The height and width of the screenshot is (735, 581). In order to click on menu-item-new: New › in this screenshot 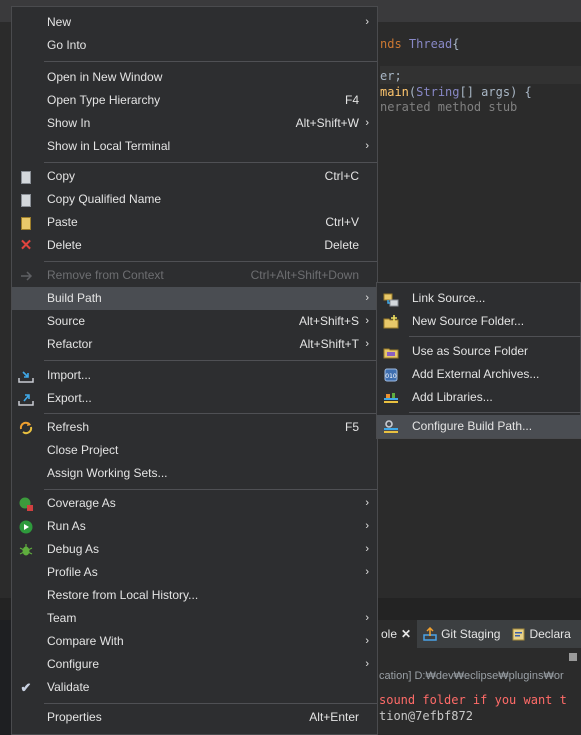, I will do `click(194, 22)`.